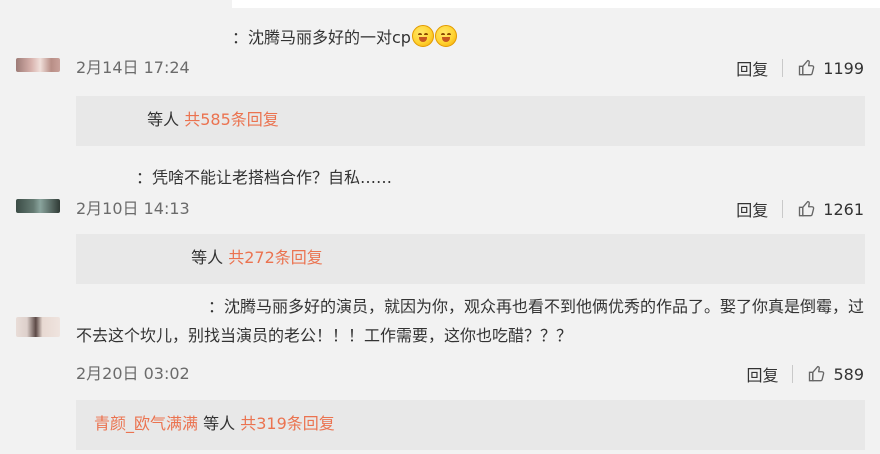 This screenshot has height=454, width=880. I want to click on like-count: 589, so click(848, 374).